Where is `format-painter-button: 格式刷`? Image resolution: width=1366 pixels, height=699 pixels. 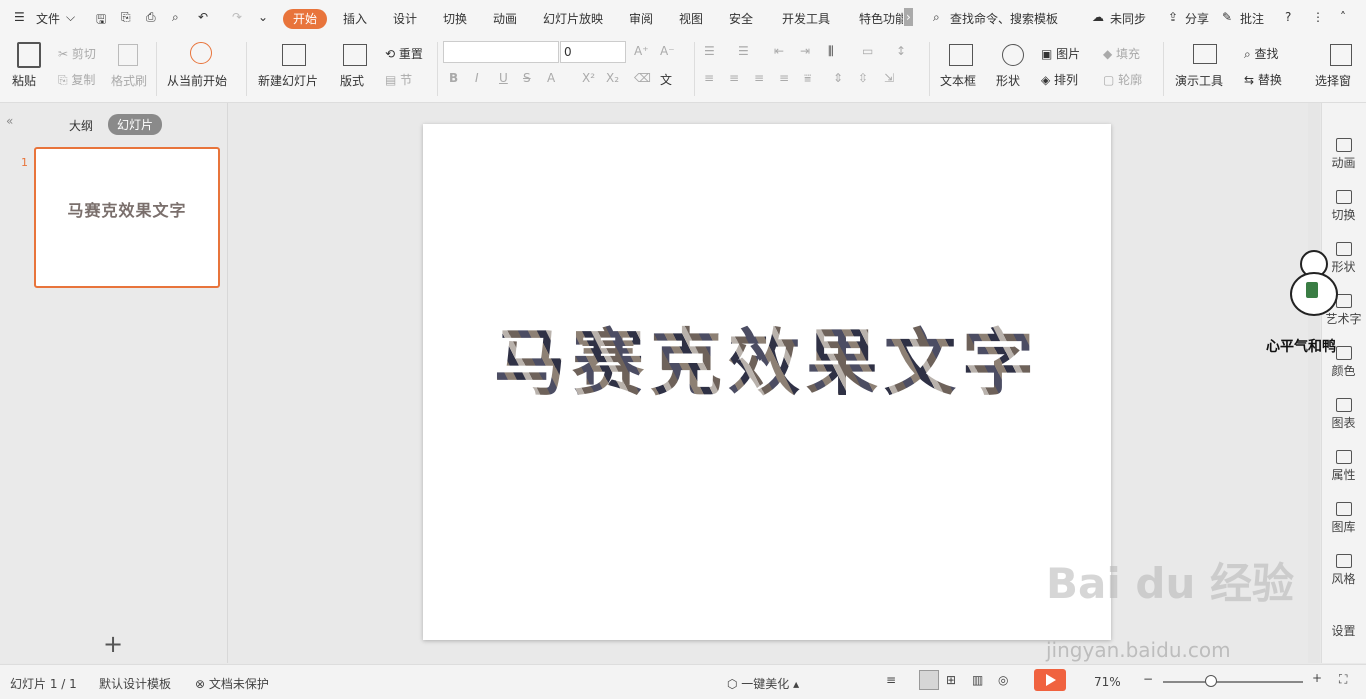 format-painter-button: 格式刷 is located at coordinates (129, 80).